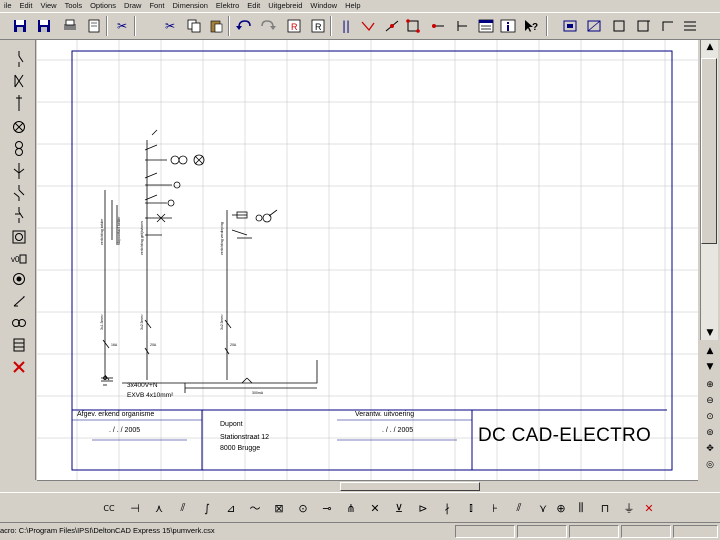  What do you see at coordinates (649, 508) in the screenshot?
I see `delete-icon: ✕` at bounding box center [649, 508].